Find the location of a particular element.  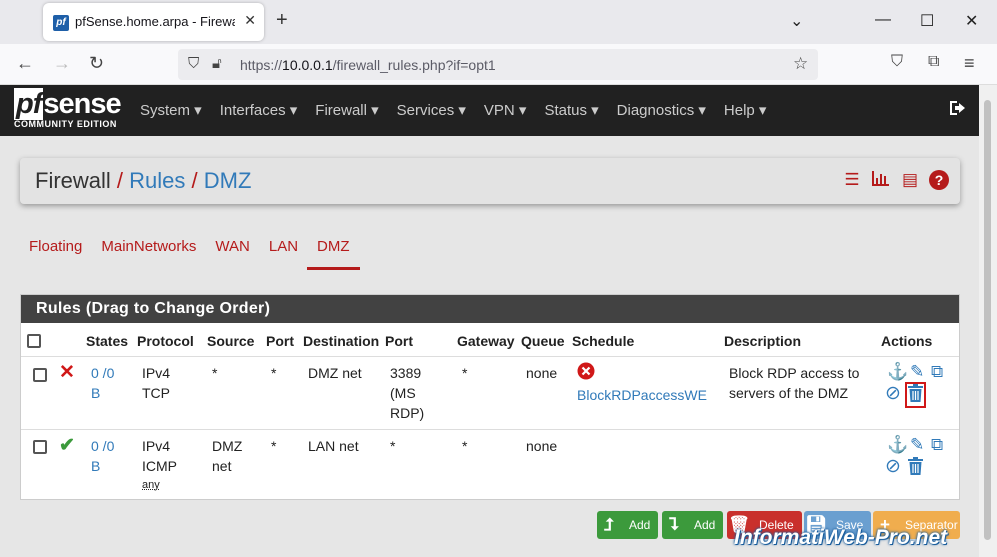

menu-diagnostics: Diagnostics ▾ is located at coordinates (661, 110).